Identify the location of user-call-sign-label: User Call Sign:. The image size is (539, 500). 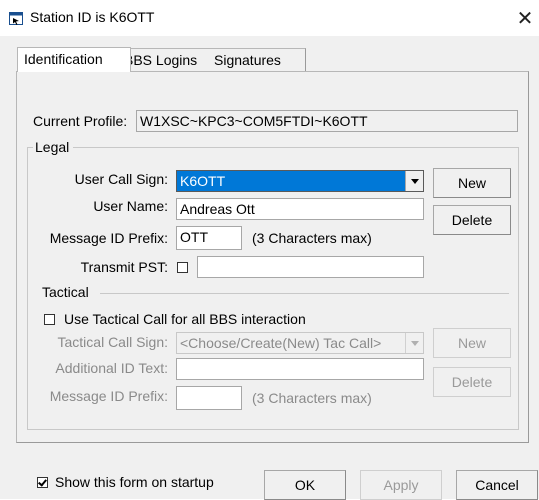
(121, 179).